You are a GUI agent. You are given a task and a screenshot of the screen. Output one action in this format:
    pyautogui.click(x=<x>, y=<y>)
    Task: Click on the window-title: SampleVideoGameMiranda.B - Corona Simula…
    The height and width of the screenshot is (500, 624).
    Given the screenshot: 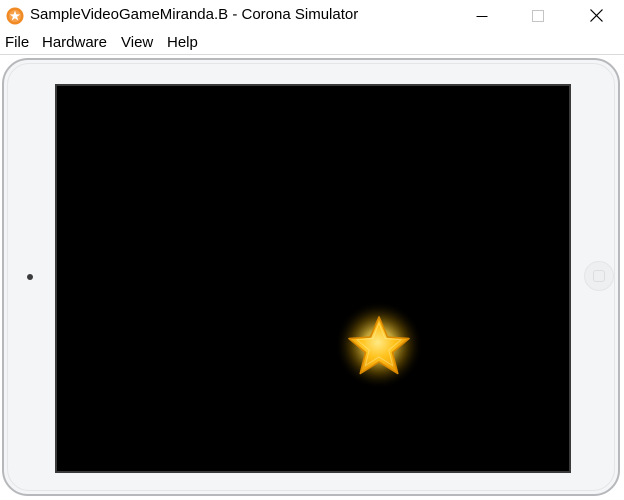 What is the action you would take?
    pyautogui.click(x=194, y=14)
    